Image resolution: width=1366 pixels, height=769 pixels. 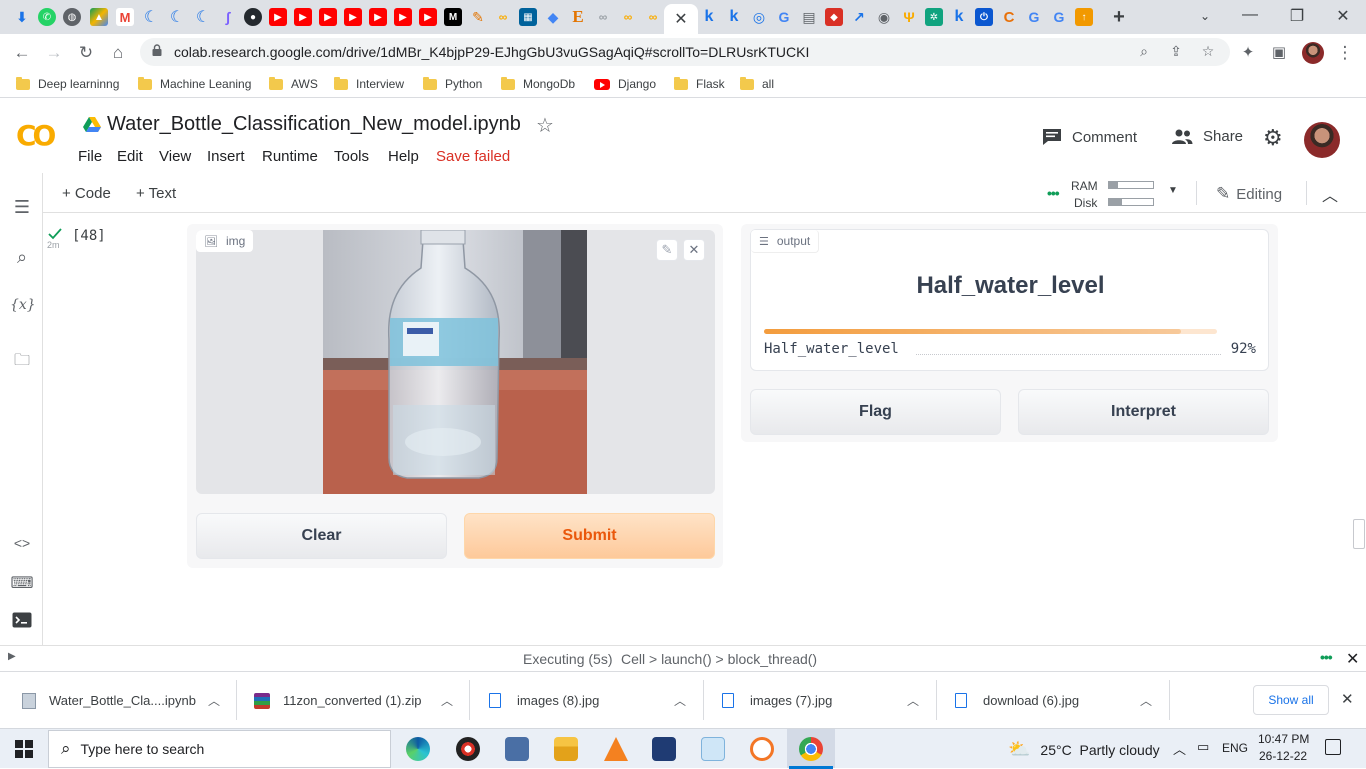 I want to click on youtube-tab-icon-3: ▶, so click(x=328, y=17).